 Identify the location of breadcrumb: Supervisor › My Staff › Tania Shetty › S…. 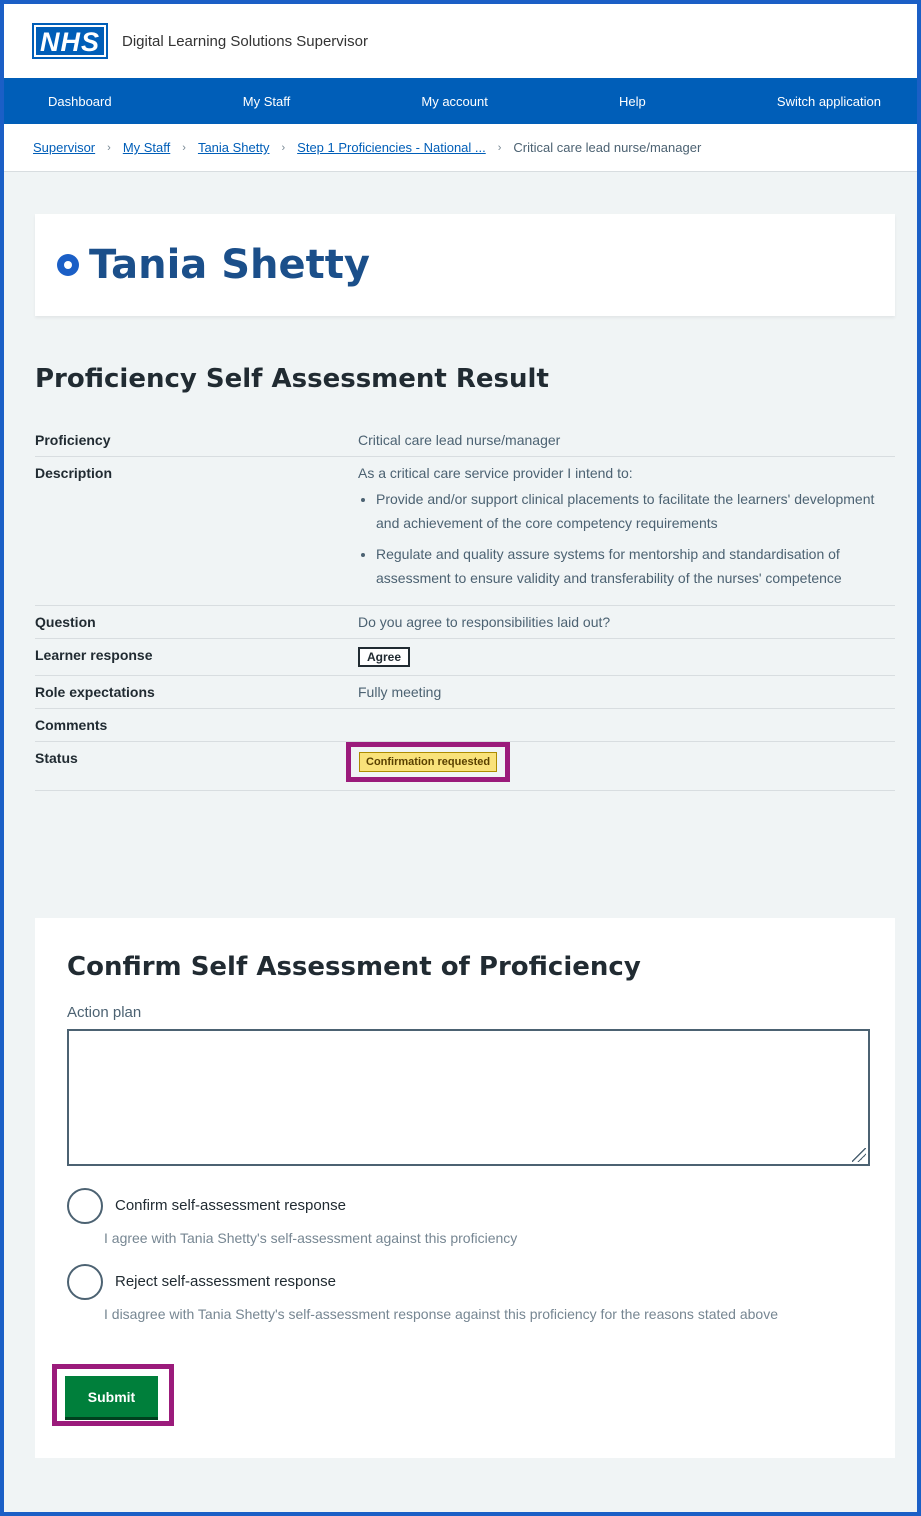
(460, 148).